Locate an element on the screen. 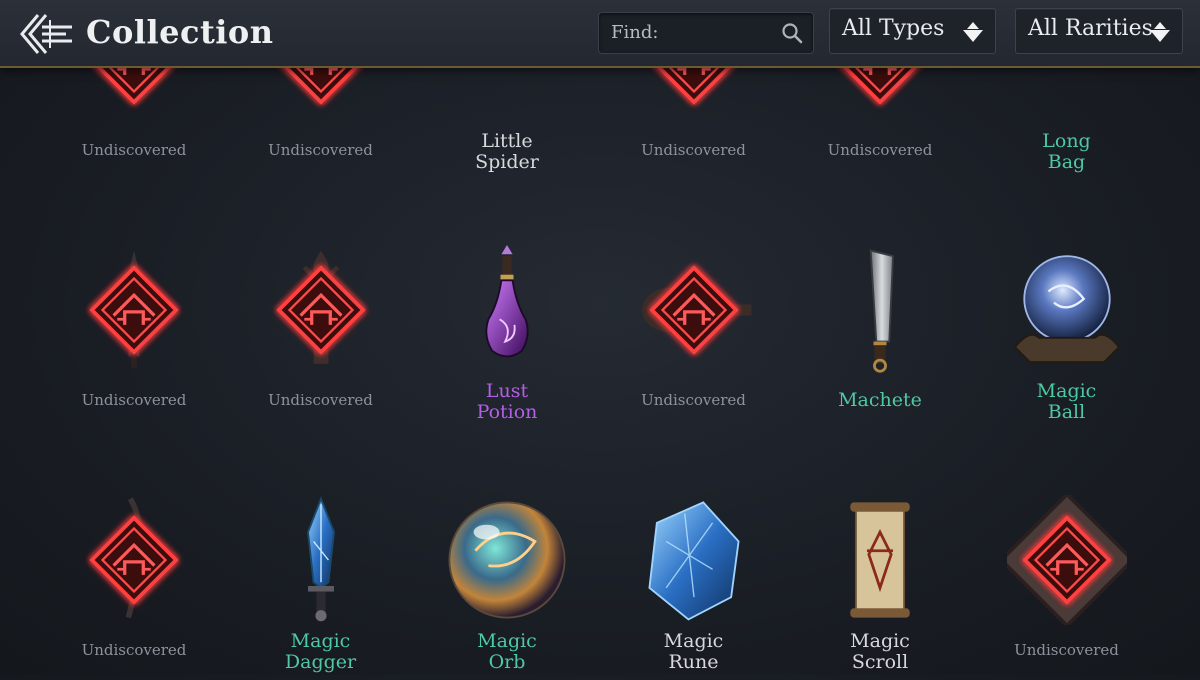  locked-rune-icon is located at coordinates (1066, 560).